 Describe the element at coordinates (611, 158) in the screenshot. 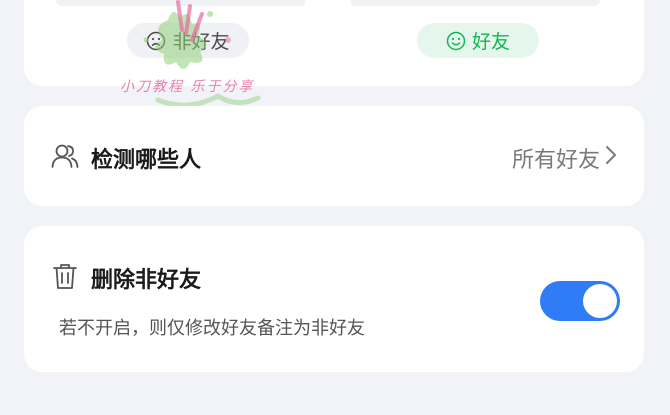

I see `chevron-right-icon` at that location.